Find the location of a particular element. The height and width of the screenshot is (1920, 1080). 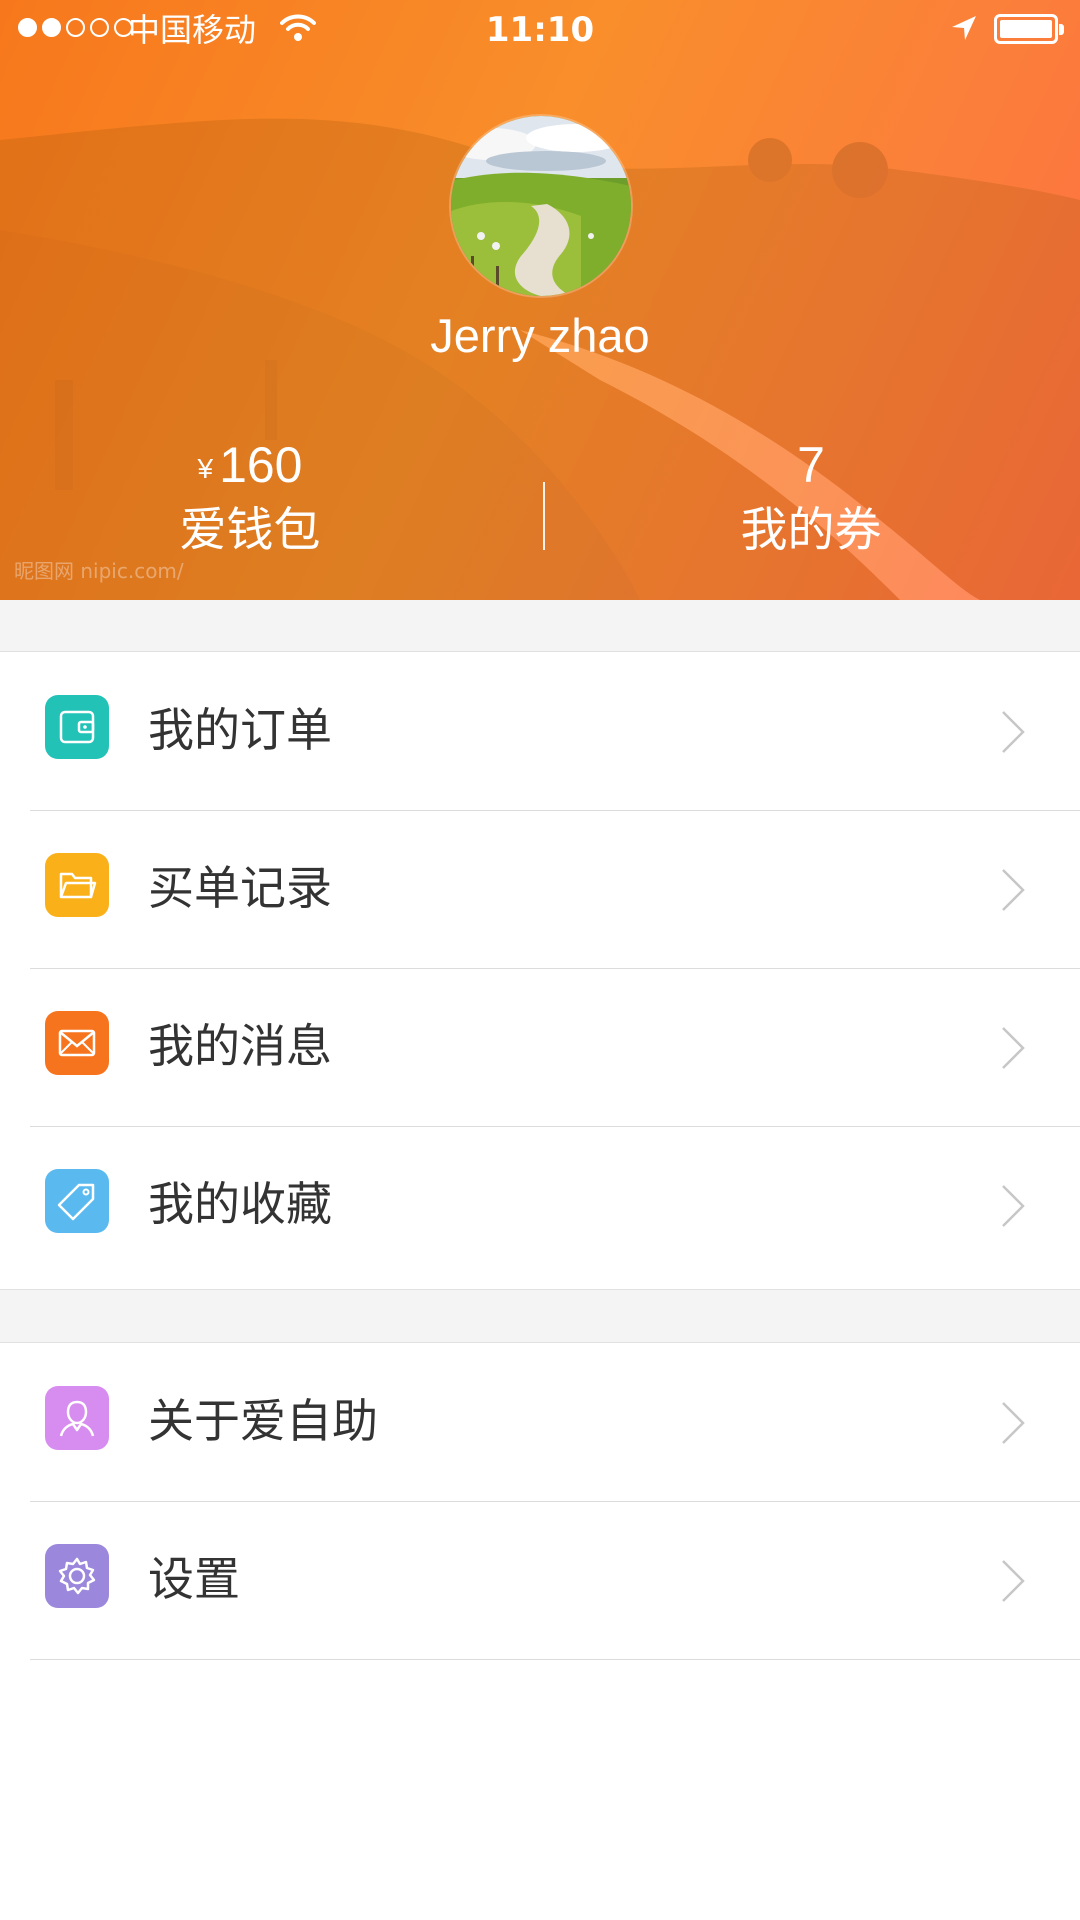

menu-label: 我的订单 is located at coordinates (240, 730).